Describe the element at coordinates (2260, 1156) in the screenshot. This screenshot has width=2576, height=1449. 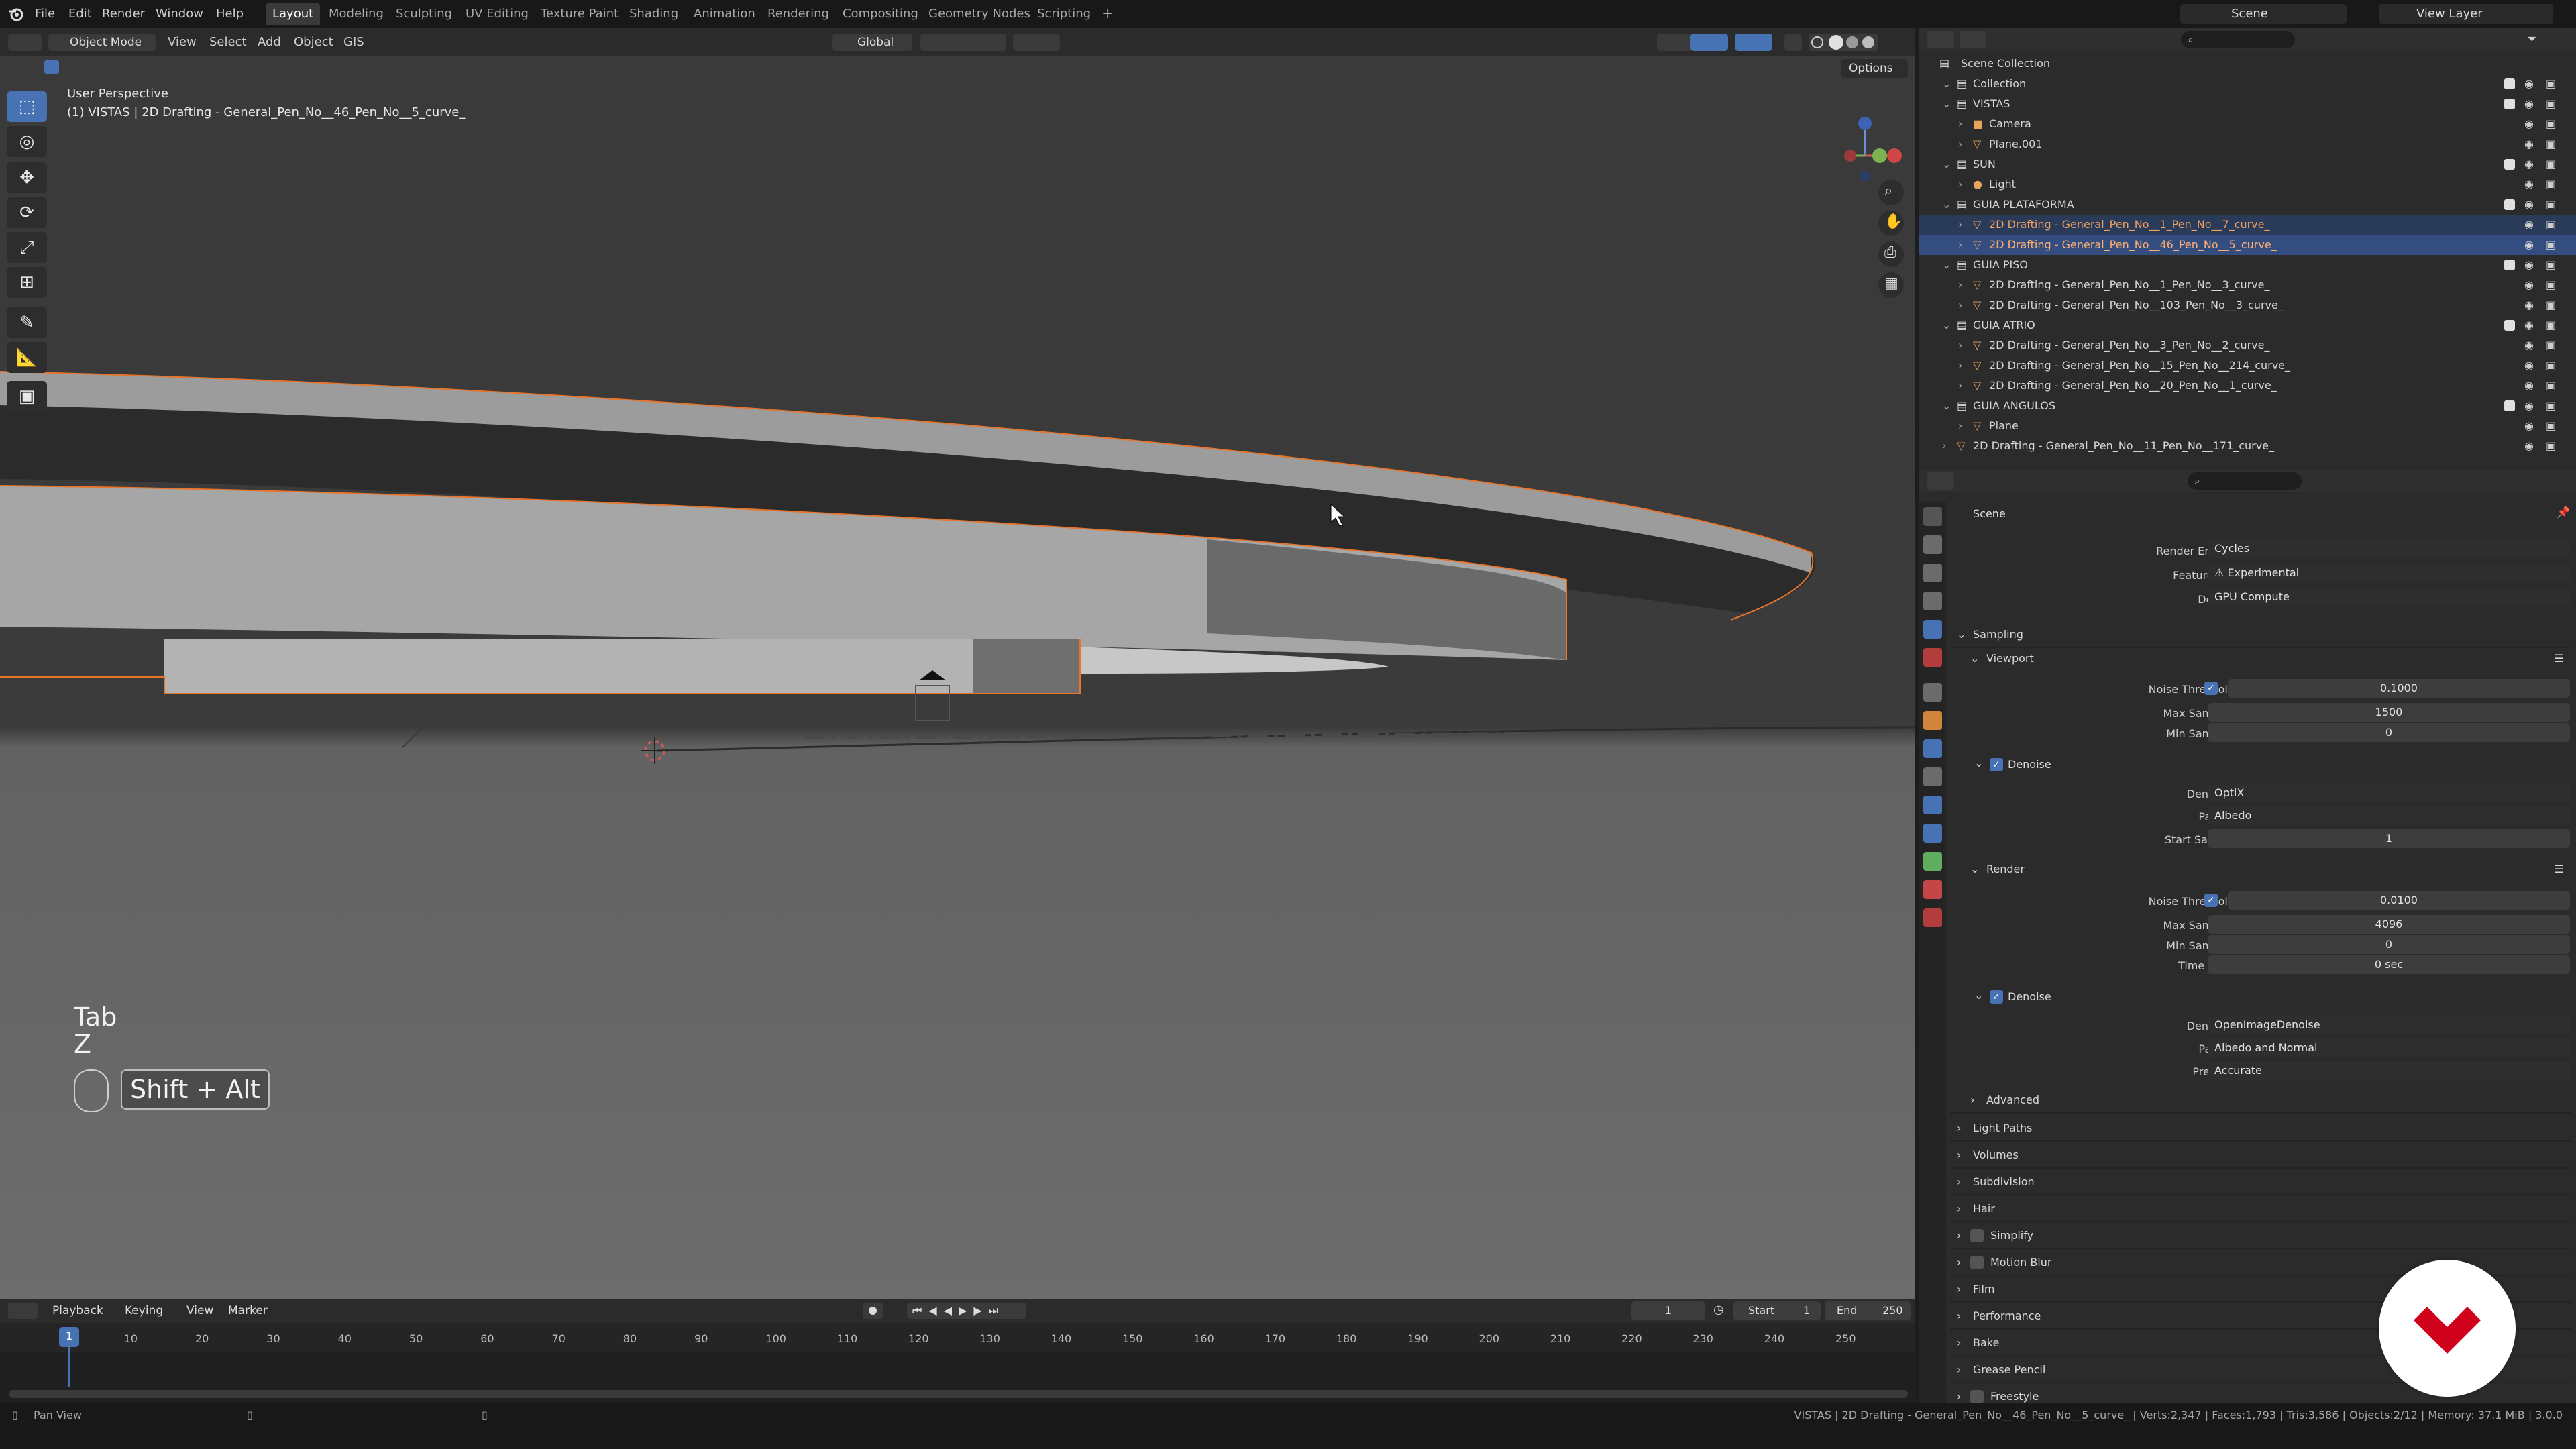
I see `section-collapsed: › Volumes` at that location.